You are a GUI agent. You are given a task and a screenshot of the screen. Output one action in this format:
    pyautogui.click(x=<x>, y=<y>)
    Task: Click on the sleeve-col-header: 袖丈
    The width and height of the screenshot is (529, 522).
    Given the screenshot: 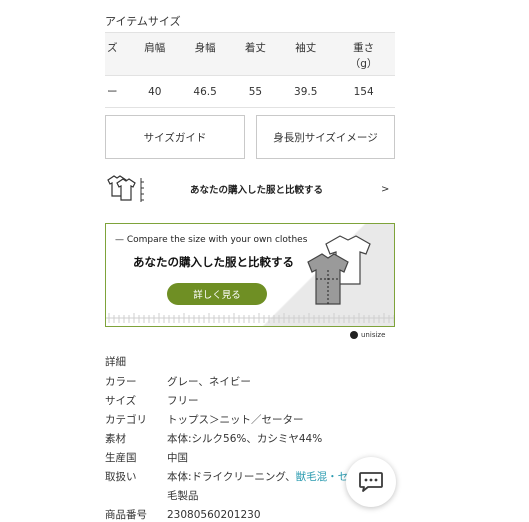 What is the action you would take?
    pyautogui.click(x=306, y=54)
    